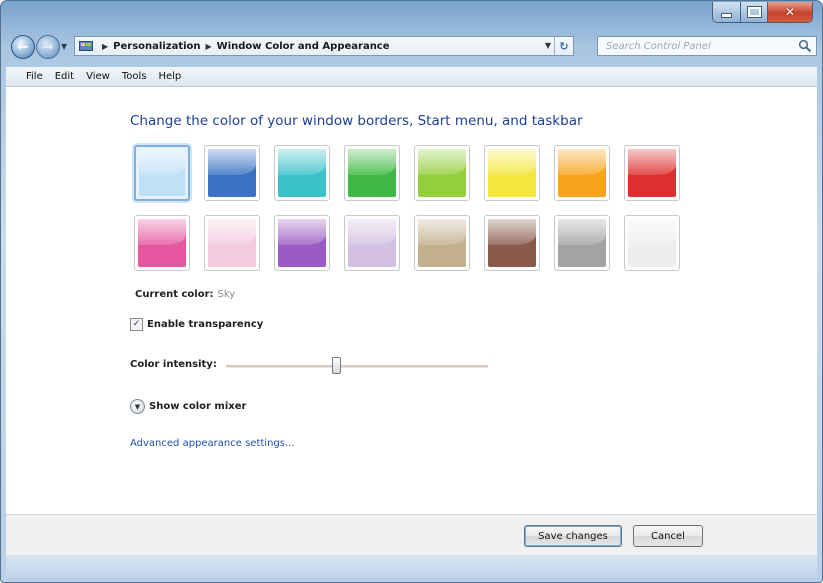 This screenshot has width=823, height=583. I want to click on color-swatch-fuchsia, so click(162, 243).